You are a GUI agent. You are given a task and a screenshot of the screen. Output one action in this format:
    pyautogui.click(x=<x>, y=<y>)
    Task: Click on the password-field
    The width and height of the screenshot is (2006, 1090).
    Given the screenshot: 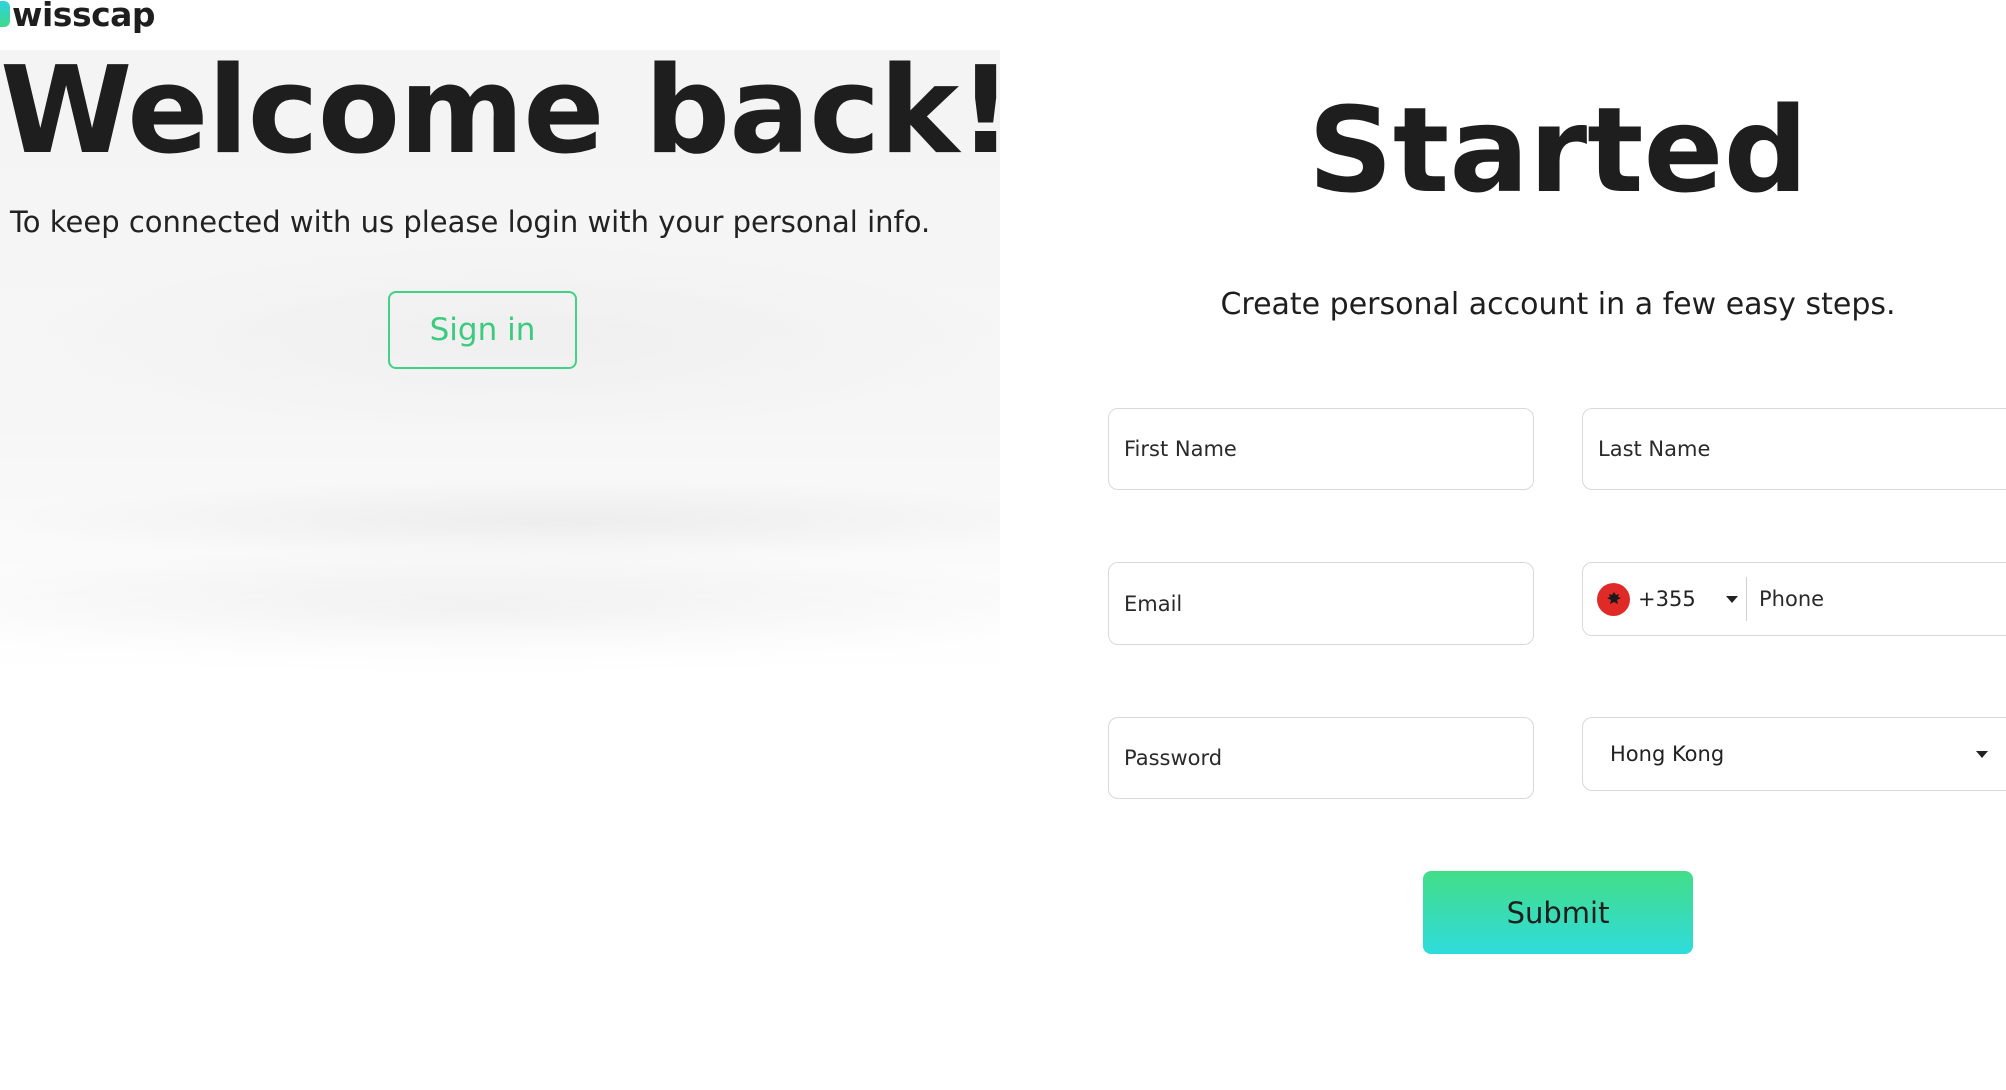 What is the action you would take?
    pyautogui.click(x=1321, y=758)
    